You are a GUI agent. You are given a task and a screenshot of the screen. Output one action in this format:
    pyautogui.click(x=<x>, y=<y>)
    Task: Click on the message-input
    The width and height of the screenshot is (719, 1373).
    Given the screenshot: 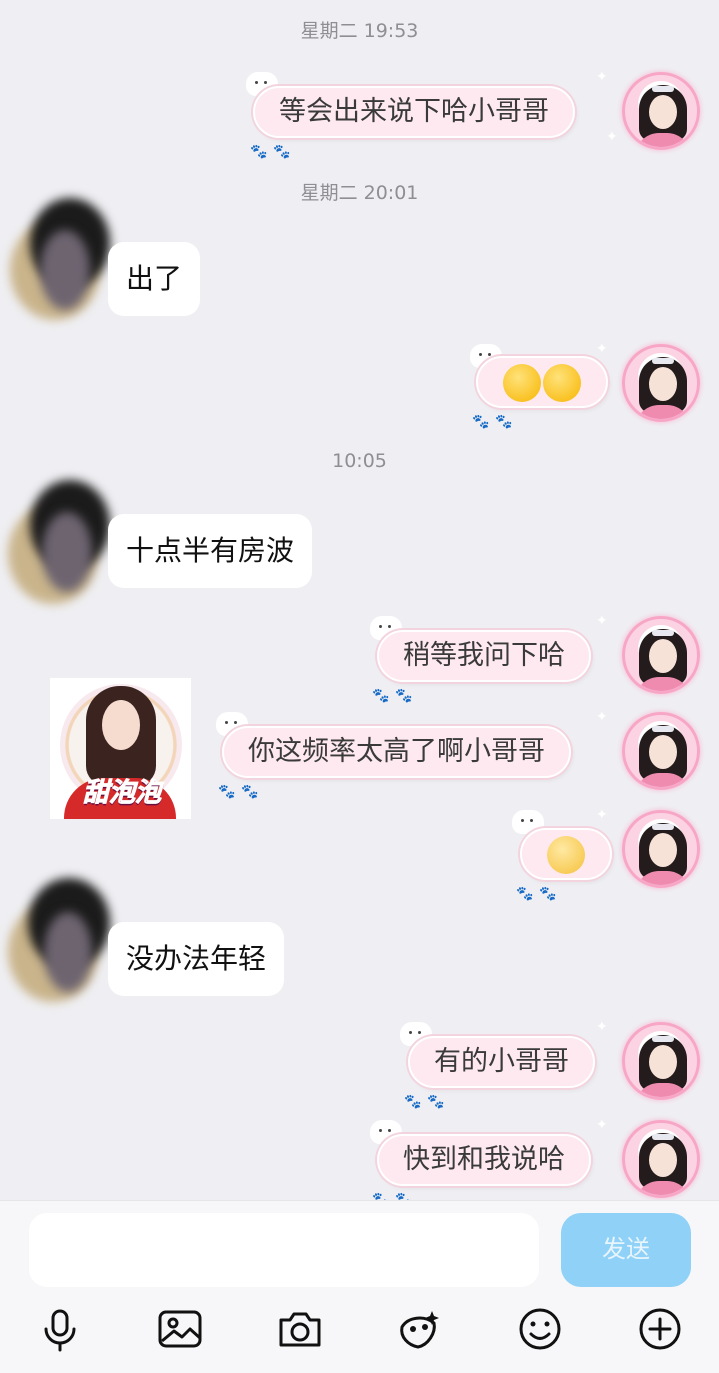 What is the action you would take?
    pyautogui.click(x=284, y=1250)
    